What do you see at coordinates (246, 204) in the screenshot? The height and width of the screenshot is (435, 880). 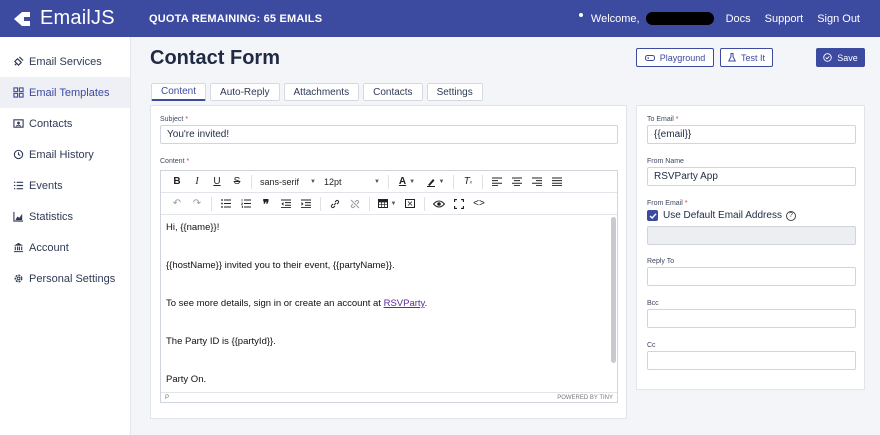 I see `numbered-list-icon` at bounding box center [246, 204].